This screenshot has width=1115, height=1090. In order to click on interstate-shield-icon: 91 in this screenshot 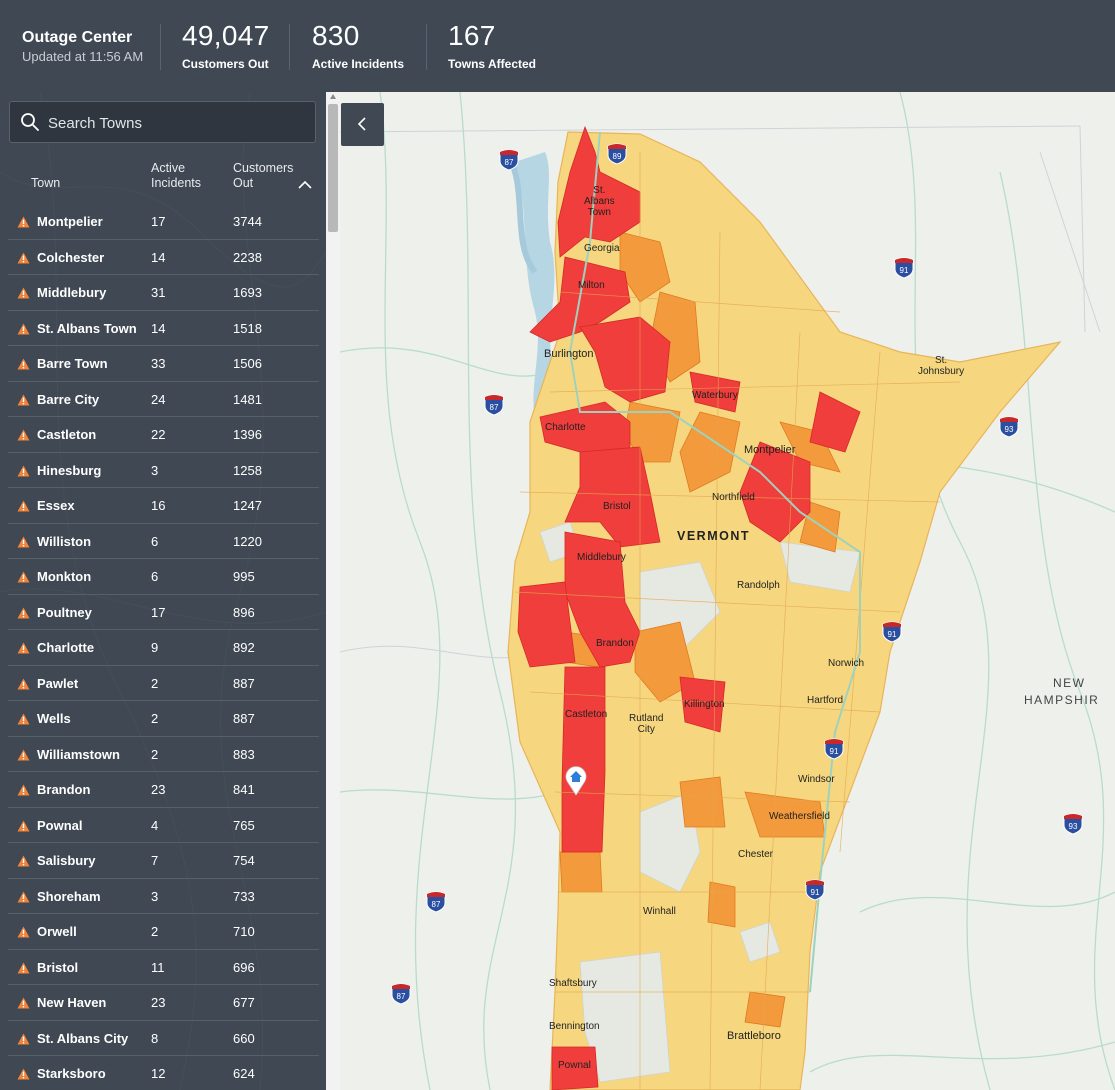, I will do `click(904, 268)`.